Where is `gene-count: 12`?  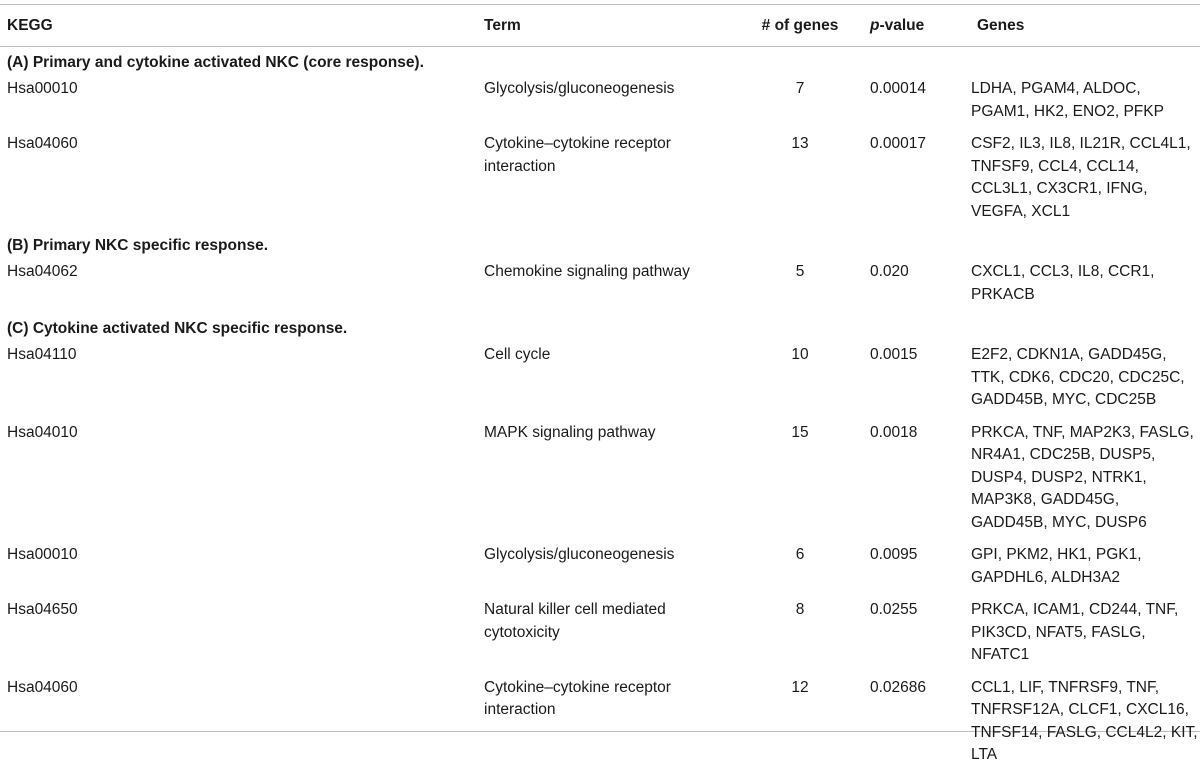
gene-count: 12 is located at coordinates (800, 687).